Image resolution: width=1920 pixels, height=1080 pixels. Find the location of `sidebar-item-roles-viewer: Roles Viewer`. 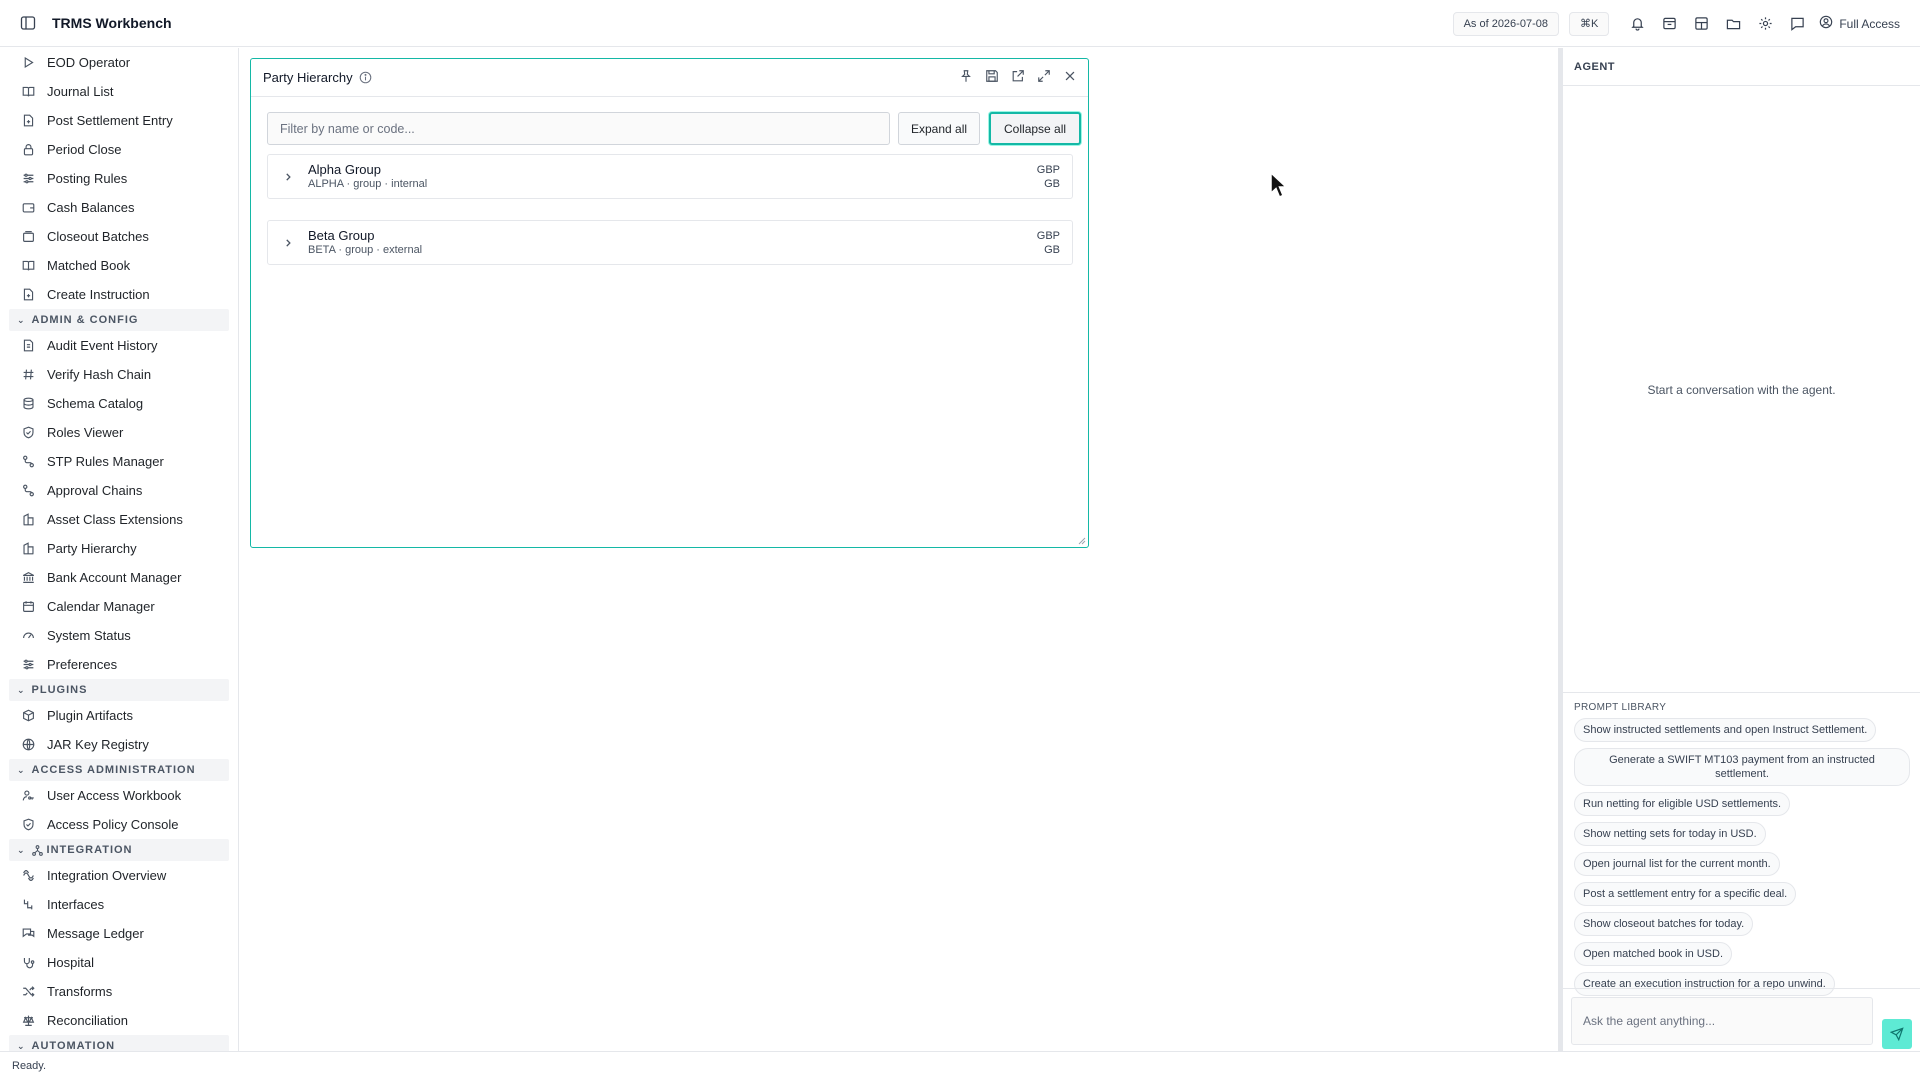

sidebar-item-roles-viewer: Roles Viewer is located at coordinates (119, 432).